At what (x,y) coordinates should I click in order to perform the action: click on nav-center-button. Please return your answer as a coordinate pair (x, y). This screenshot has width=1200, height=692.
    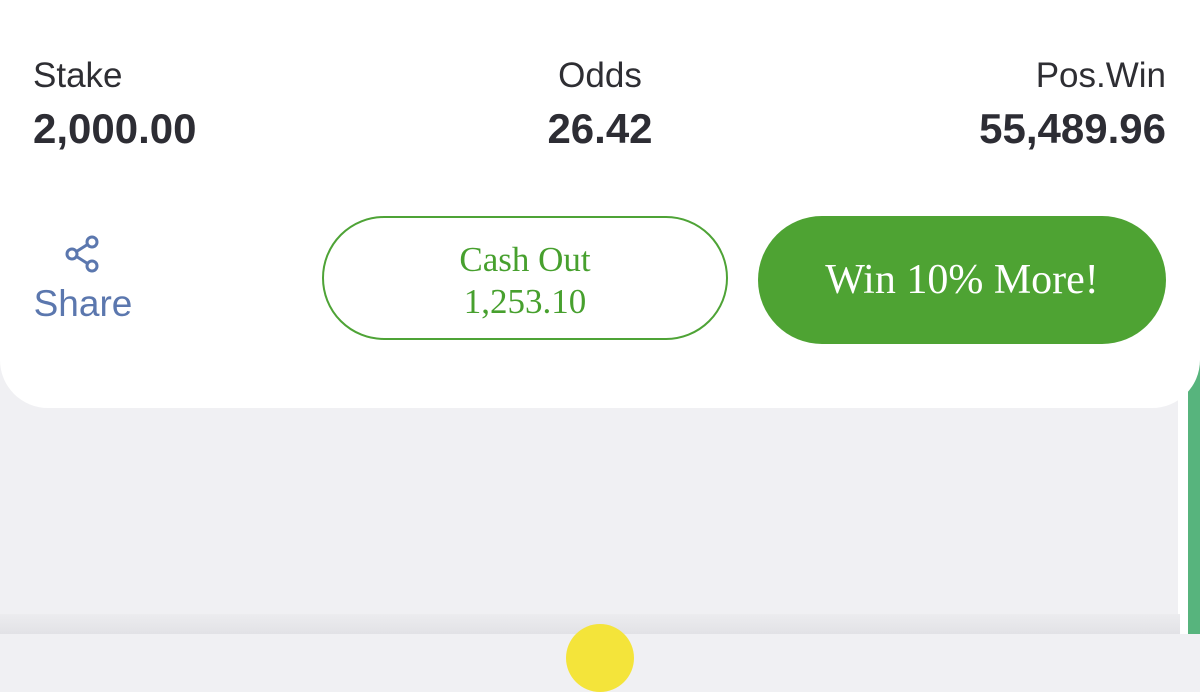
    Looking at the image, I should click on (600, 658).